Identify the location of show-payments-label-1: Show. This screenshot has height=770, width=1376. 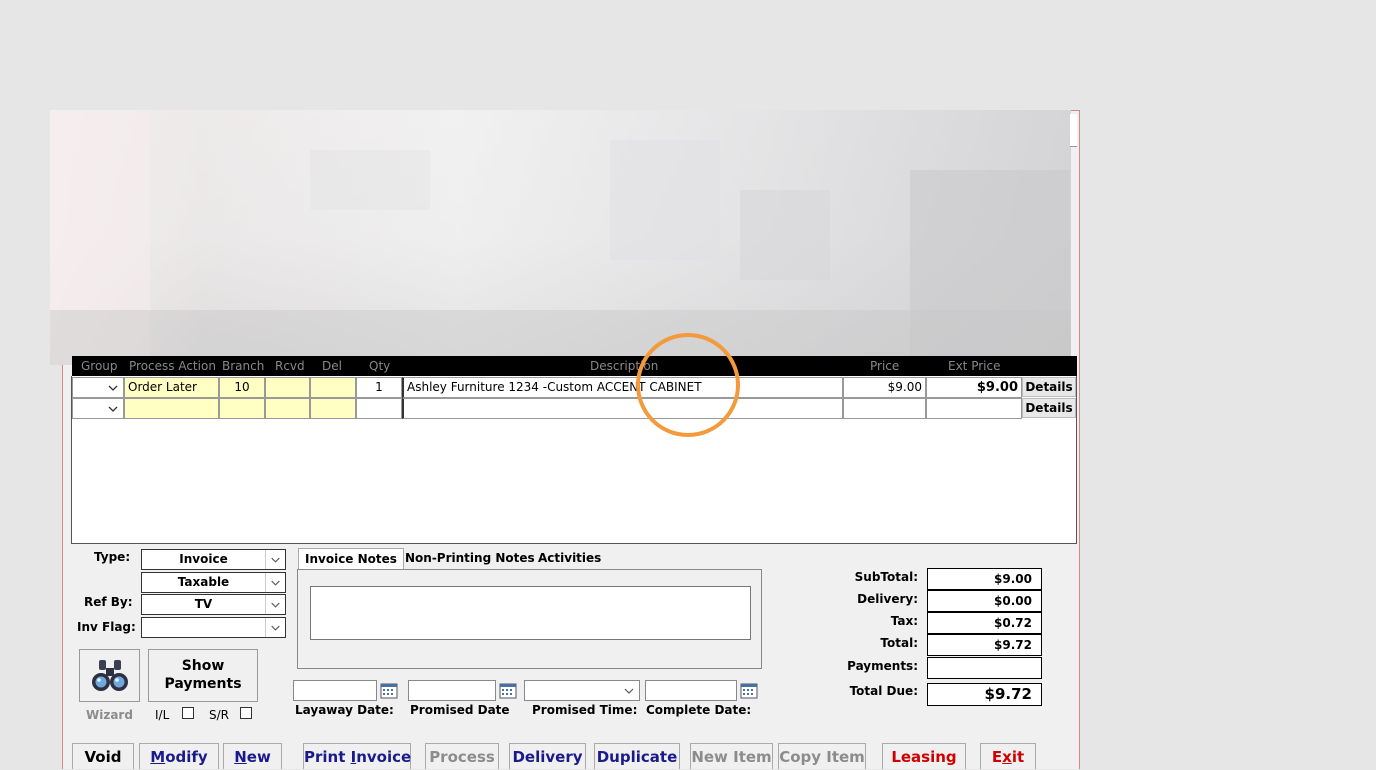
(203, 666).